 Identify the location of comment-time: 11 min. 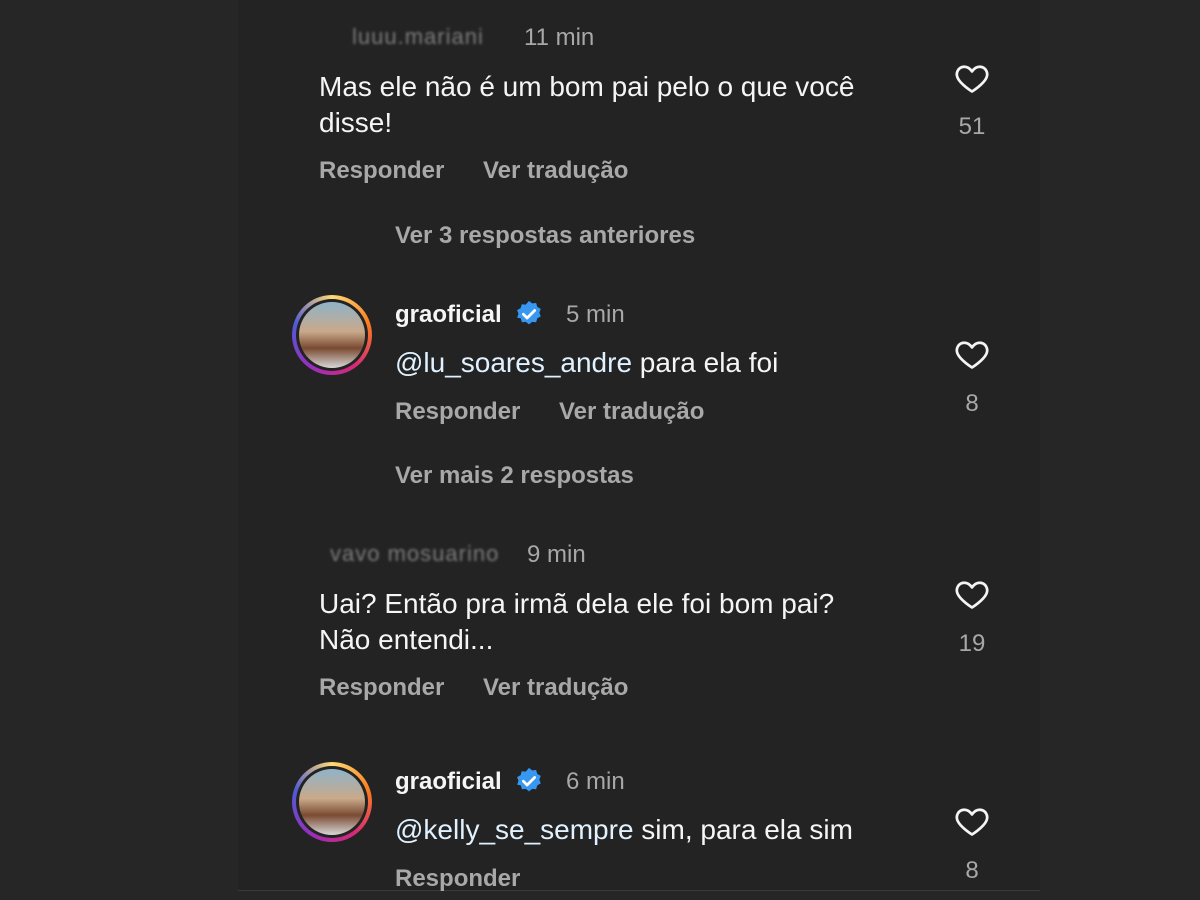
(559, 37).